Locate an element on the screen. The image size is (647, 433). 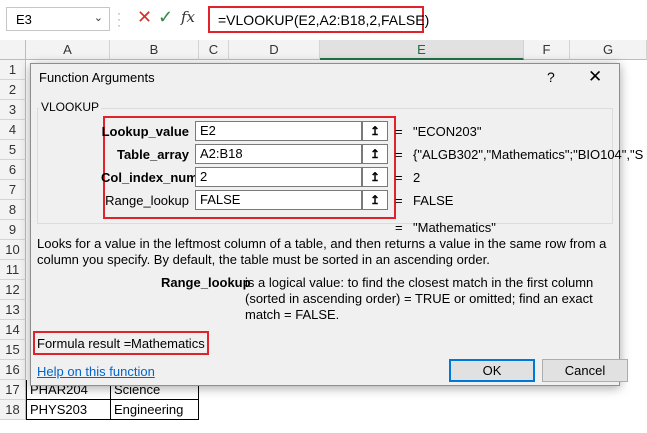
arg-label-col-index-num: Col_index_num is located at coordinates (149, 177).